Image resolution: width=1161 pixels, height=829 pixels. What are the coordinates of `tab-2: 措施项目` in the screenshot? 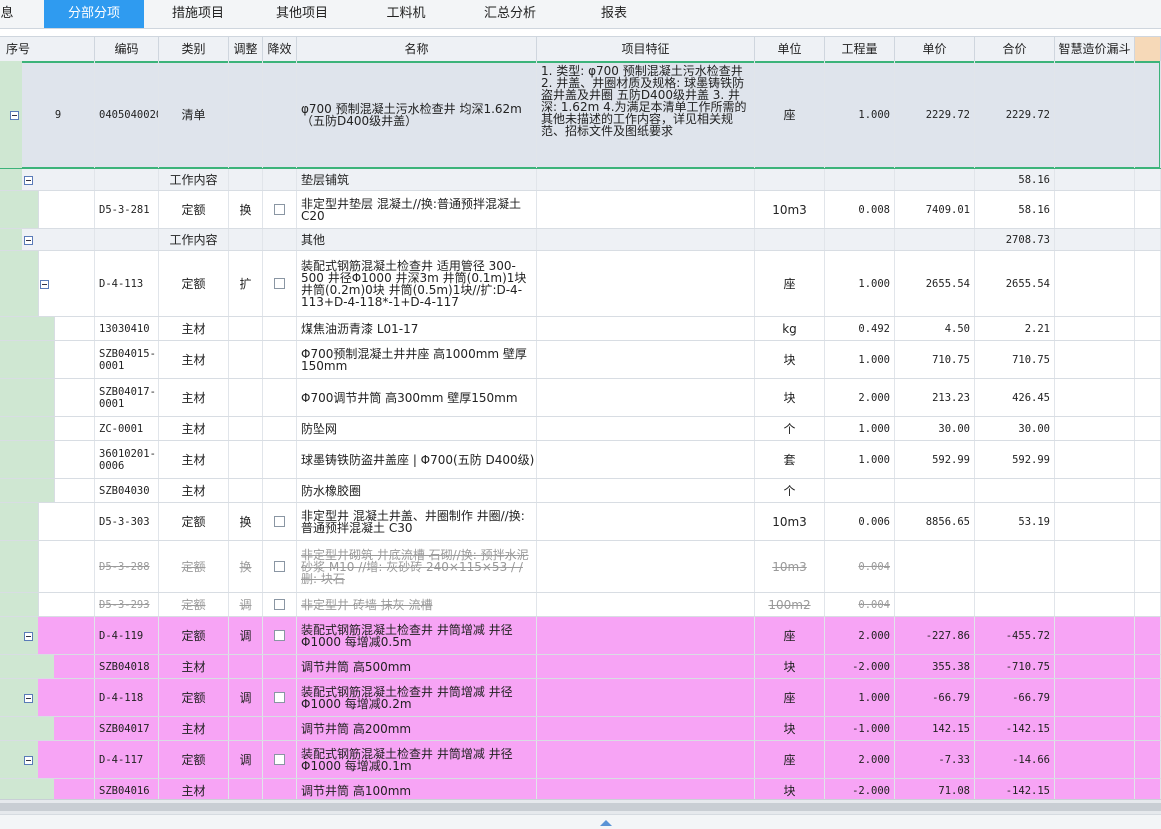 It's located at (198, 14).